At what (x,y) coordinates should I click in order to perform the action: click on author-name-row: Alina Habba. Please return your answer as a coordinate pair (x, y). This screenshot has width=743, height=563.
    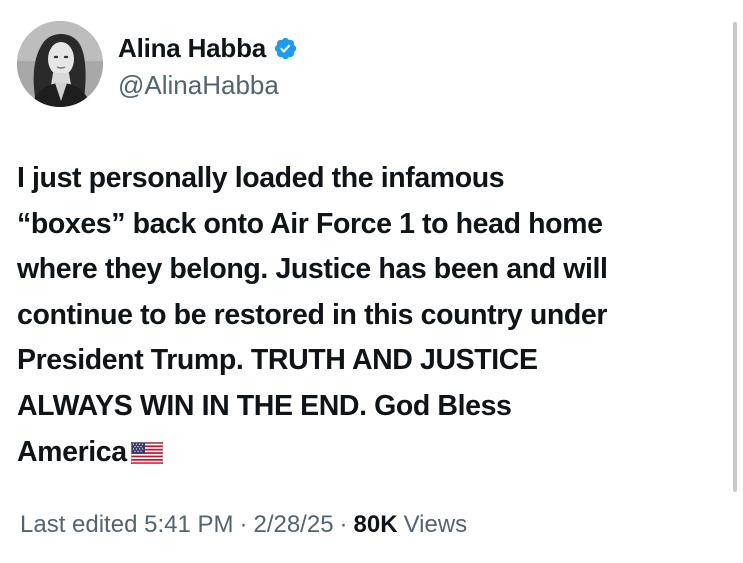
    Looking at the image, I should click on (208, 48).